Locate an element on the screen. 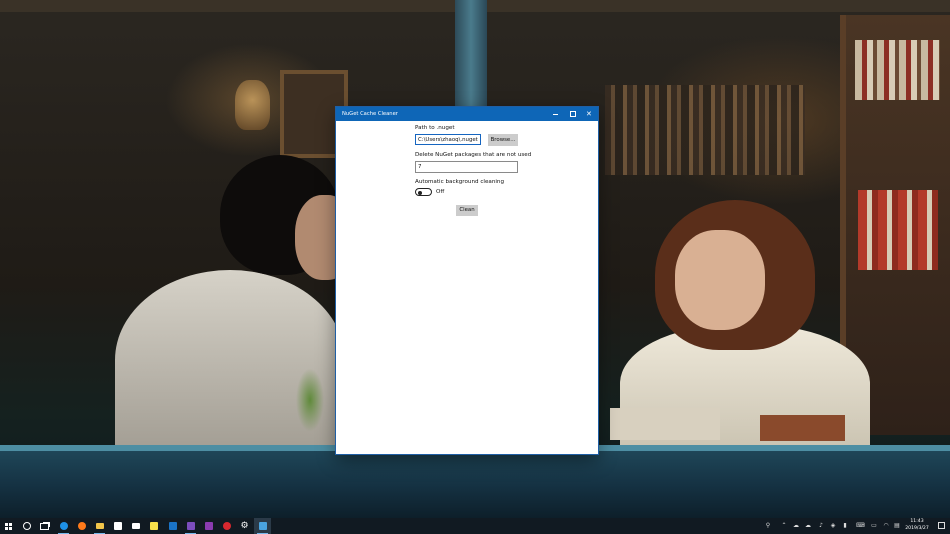 The image size is (950, 534). edge-icon is located at coordinates (63, 526).